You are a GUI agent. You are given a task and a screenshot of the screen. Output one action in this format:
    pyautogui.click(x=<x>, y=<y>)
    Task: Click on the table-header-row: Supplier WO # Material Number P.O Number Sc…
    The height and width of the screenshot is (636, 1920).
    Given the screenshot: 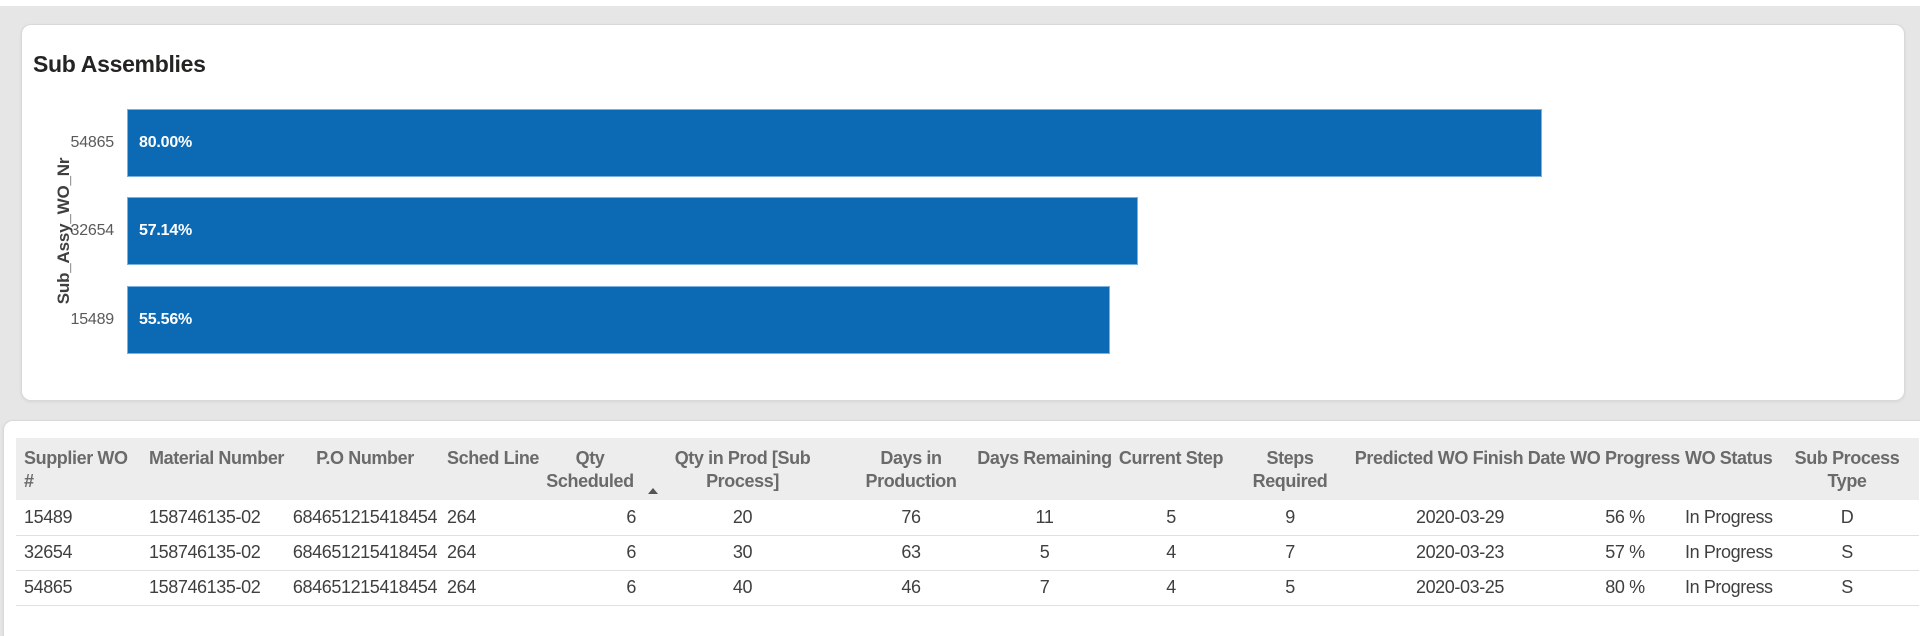 What is the action you would take?
    pyautogui.click(x=967, y=469)
    